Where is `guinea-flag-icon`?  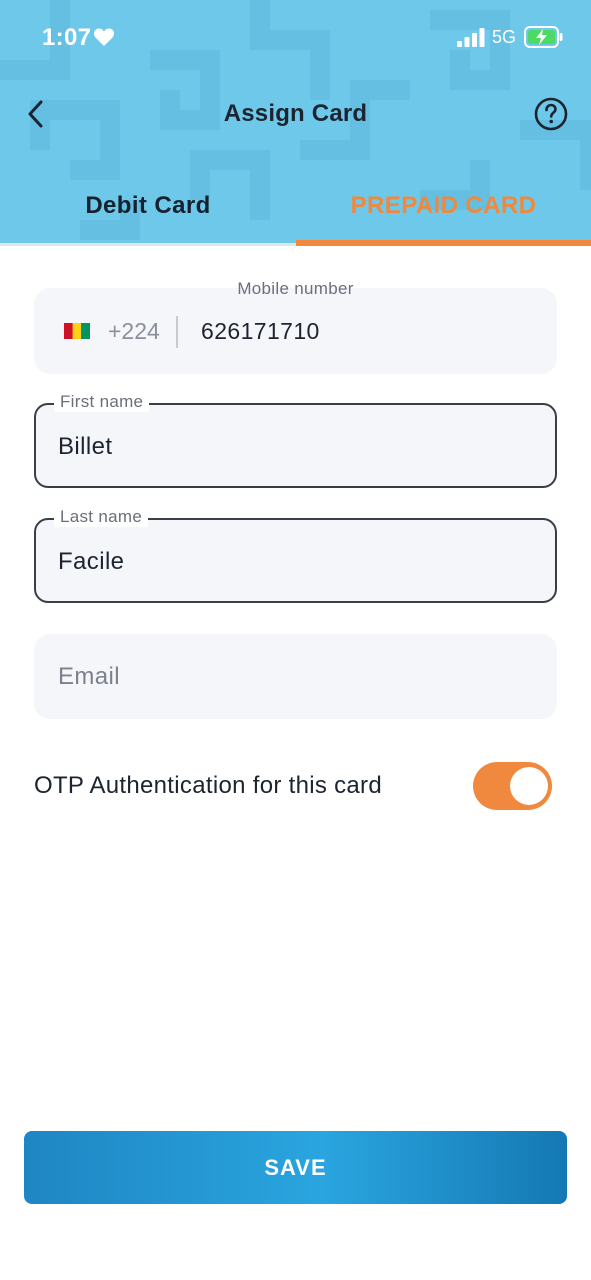 guinea-flag-icon is located at coordinates (77, 331).